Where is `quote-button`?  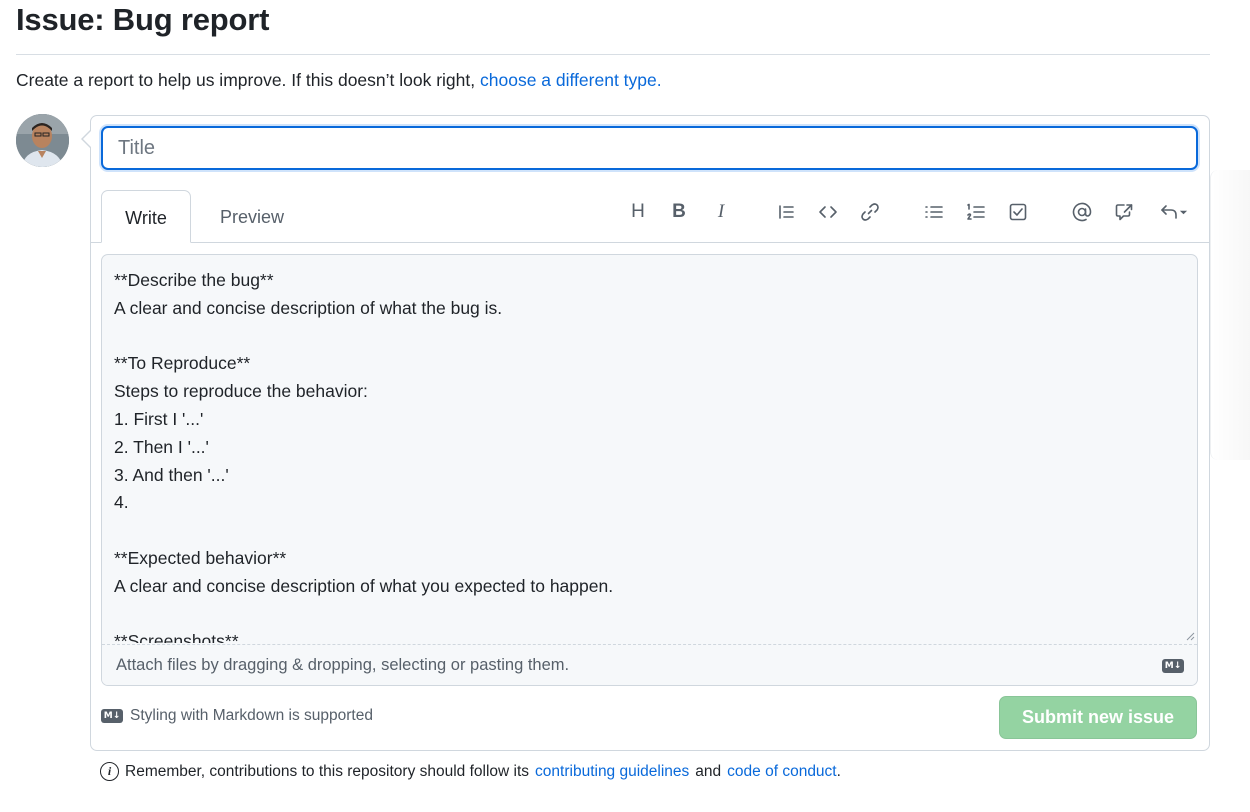 quote-button is located at coordinates (786, 212).